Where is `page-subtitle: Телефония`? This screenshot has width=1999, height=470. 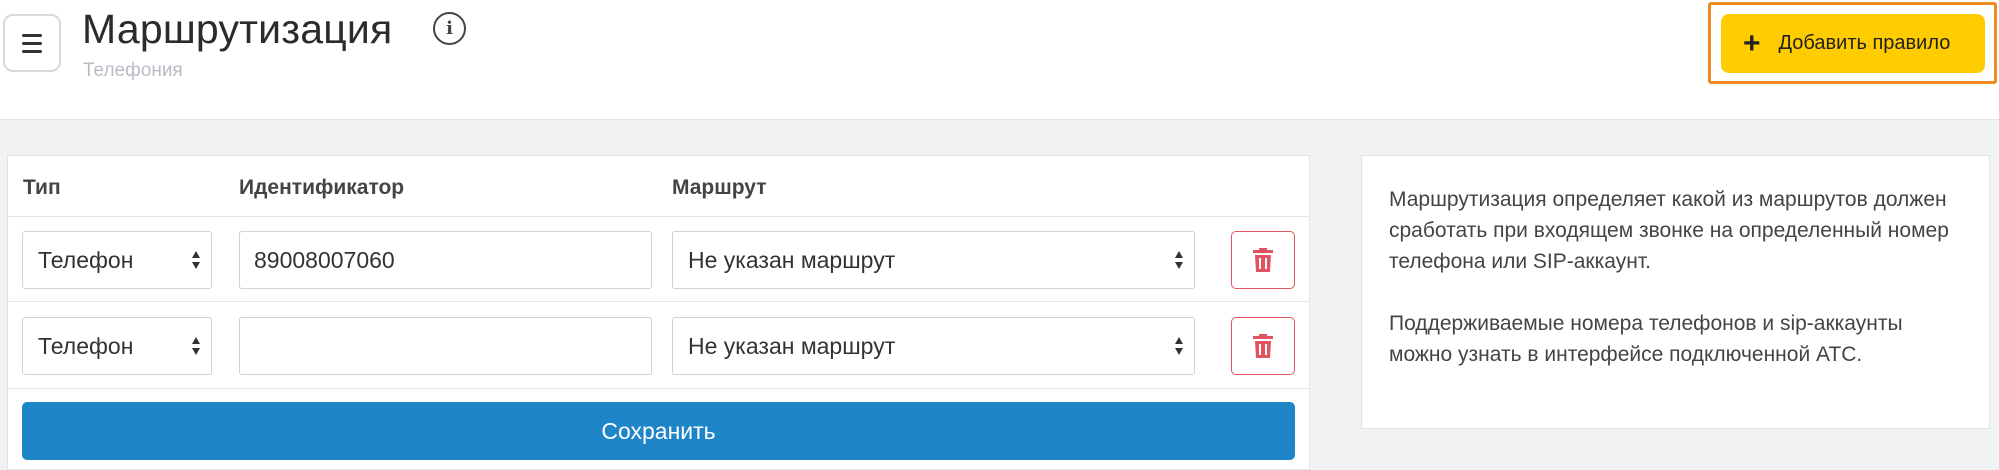 page-subtitle: Телефония is located at coordinates (133, 70).